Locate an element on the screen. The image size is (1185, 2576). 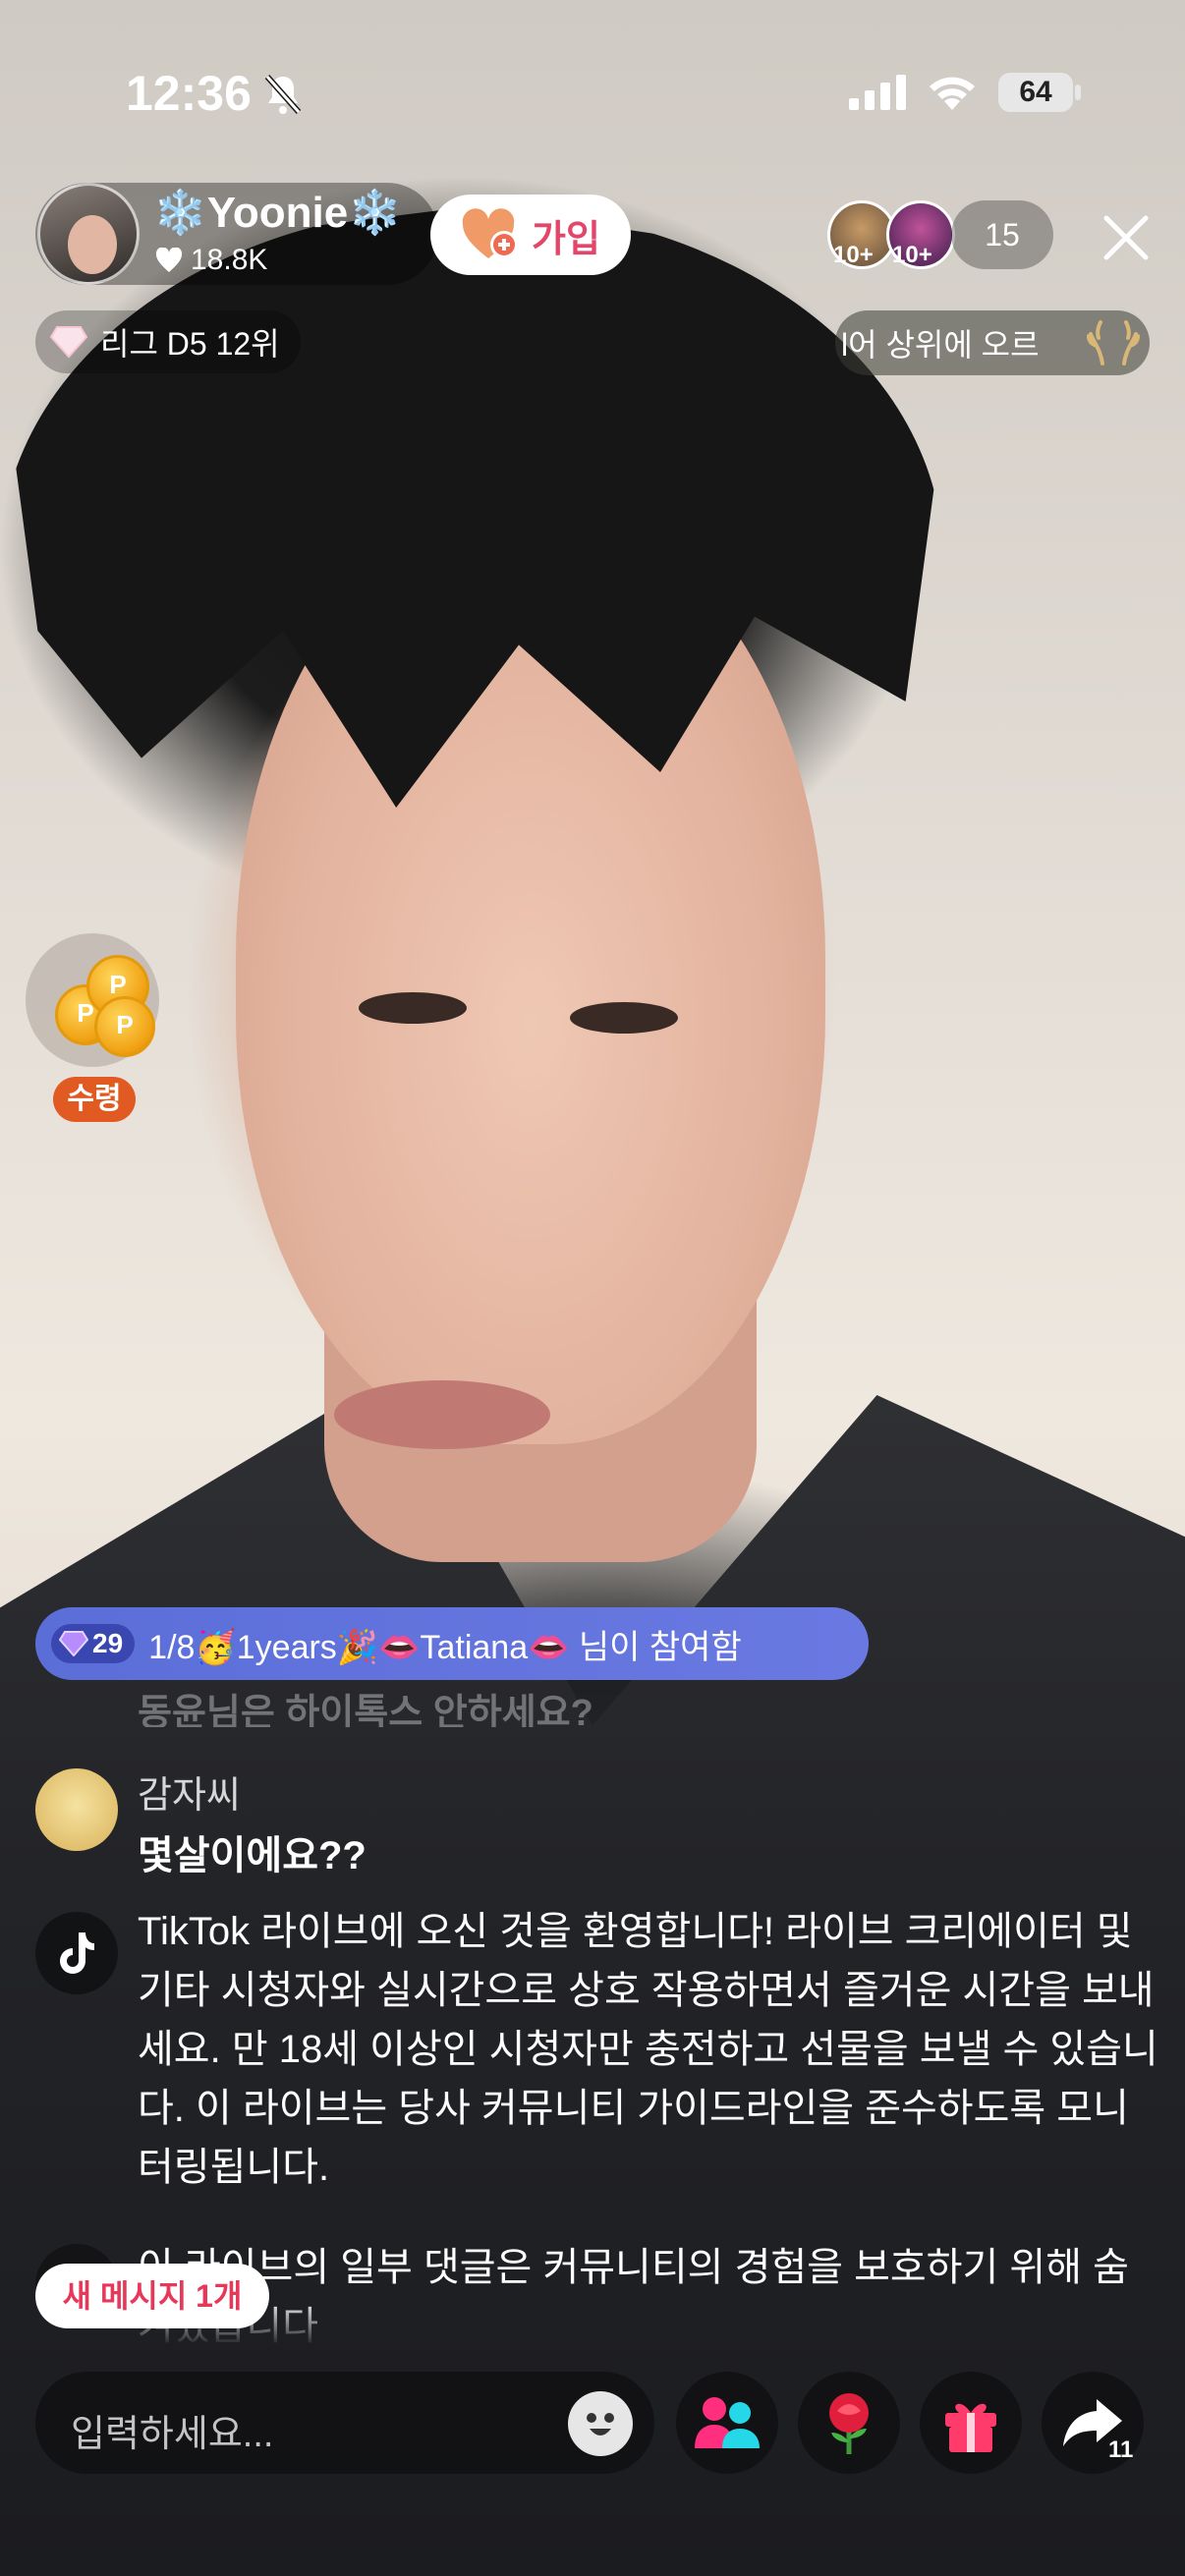
host-likes: 18.8K is located at coordinates (211, 260).